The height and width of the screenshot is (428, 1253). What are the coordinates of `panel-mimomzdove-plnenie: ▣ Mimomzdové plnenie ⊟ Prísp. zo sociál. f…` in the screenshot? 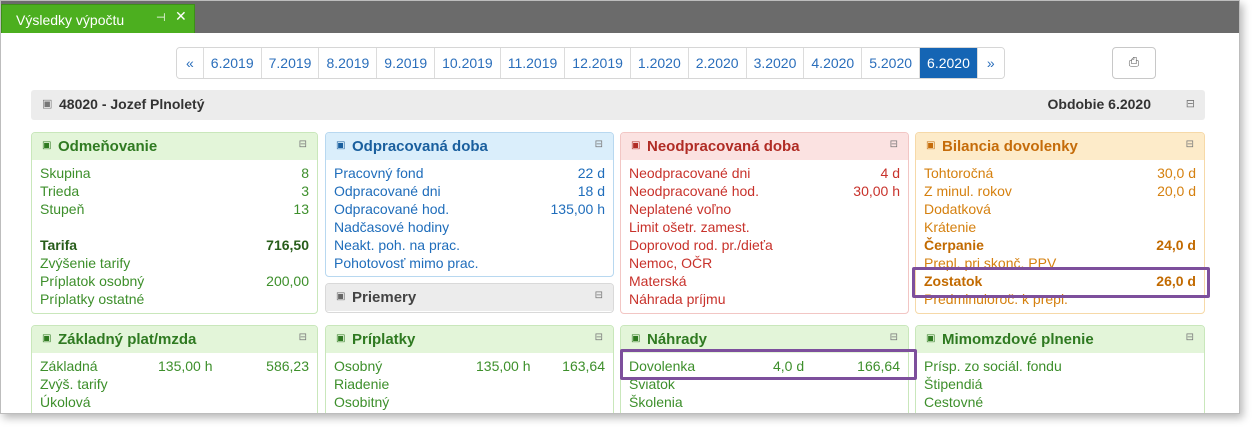 It's located at (1060, 369).